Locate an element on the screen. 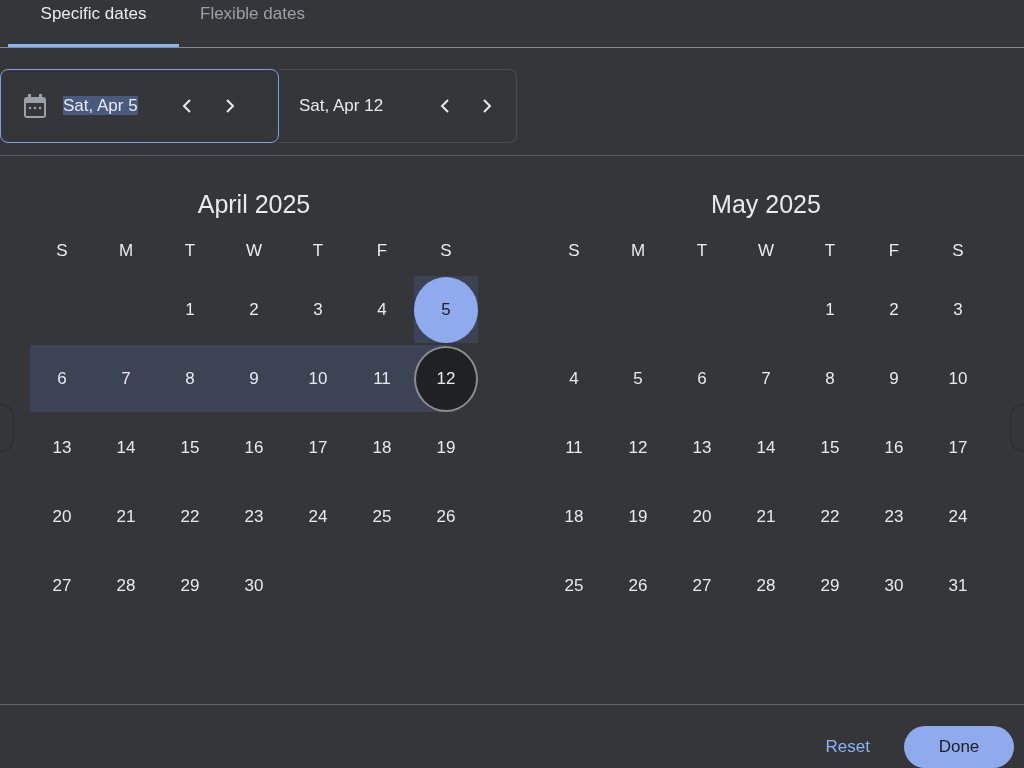  date-field: Sat, Apr 12 is located at coordinates (398, 106).